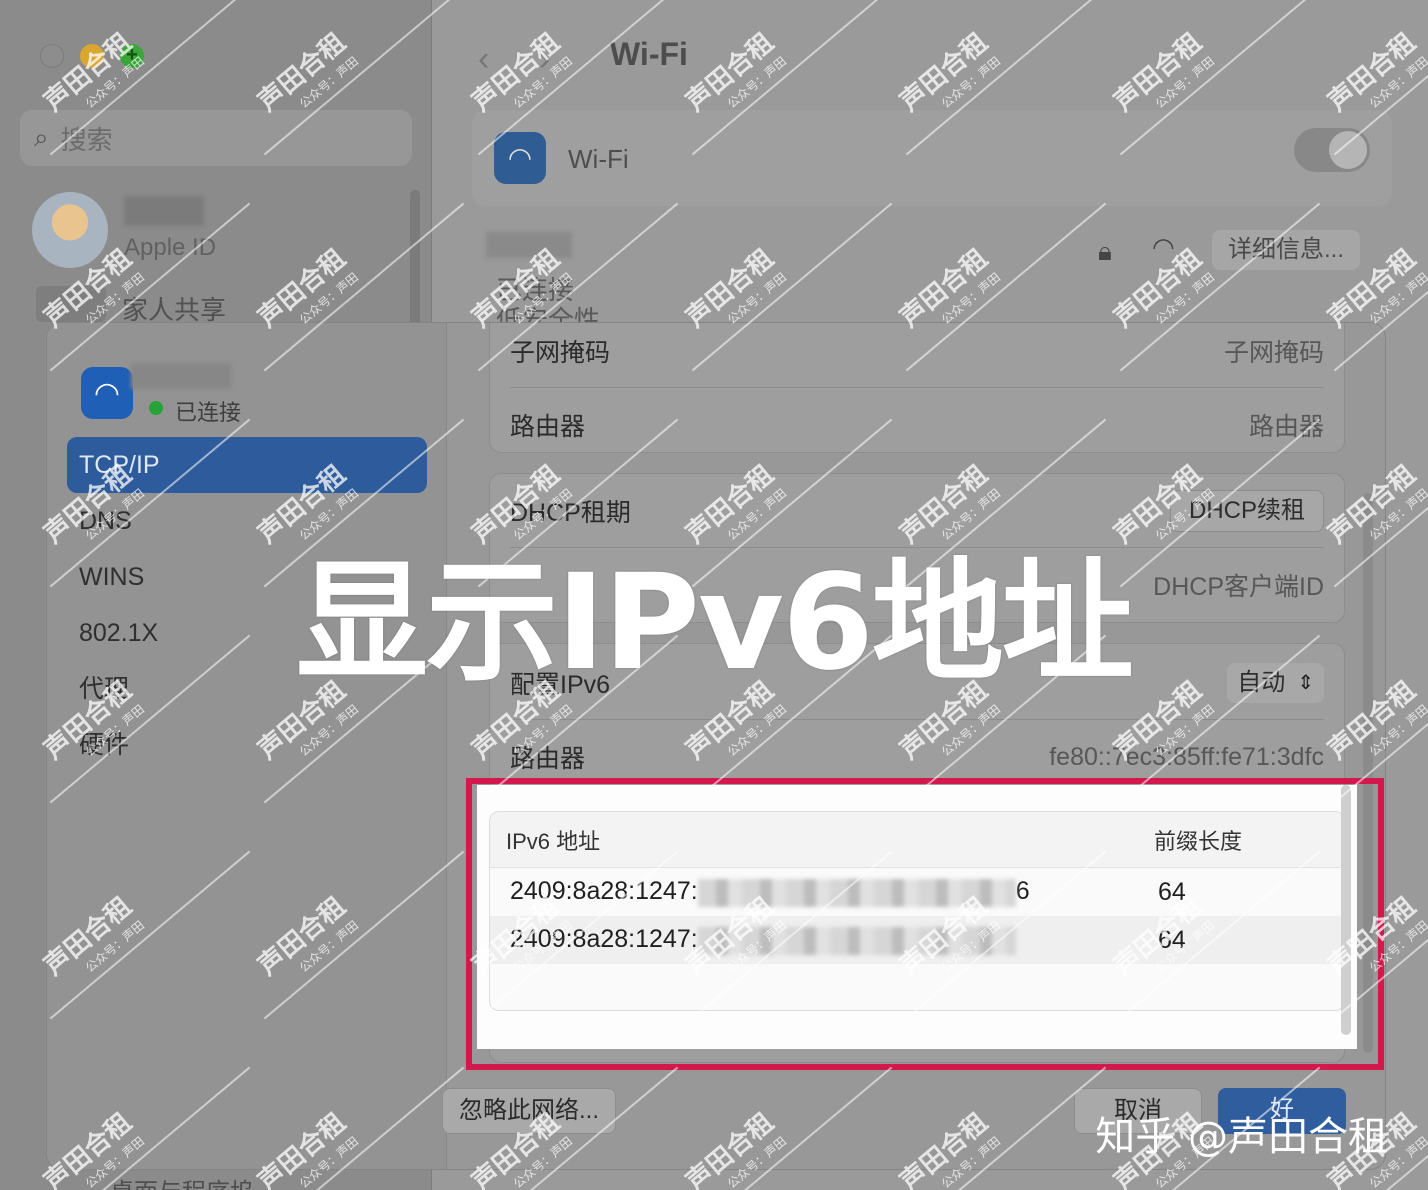 This screenshot has height=1190, width=1428. What do you see at coordinates (649, 54) in the screenshot?
I see `page-title: Wi-Fi` at bounding box center [649, 54].